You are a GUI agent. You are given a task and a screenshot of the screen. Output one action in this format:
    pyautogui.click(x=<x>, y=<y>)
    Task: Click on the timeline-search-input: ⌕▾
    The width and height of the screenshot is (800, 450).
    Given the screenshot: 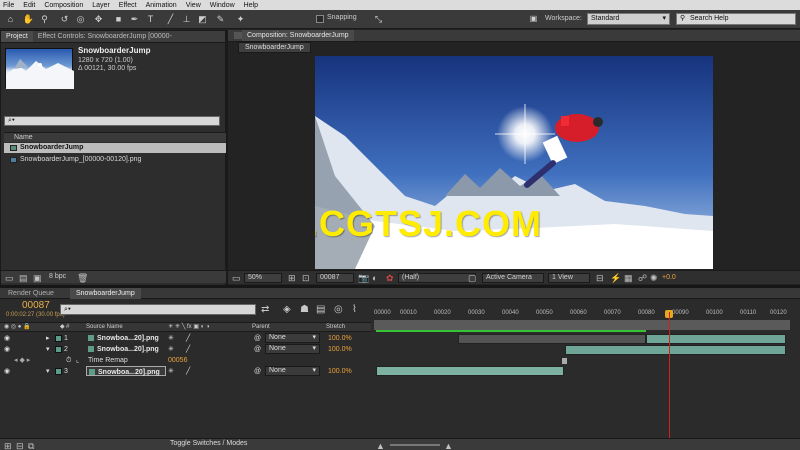 What is the action you would take?
    pyautogui.click(x=158, y=309)
    